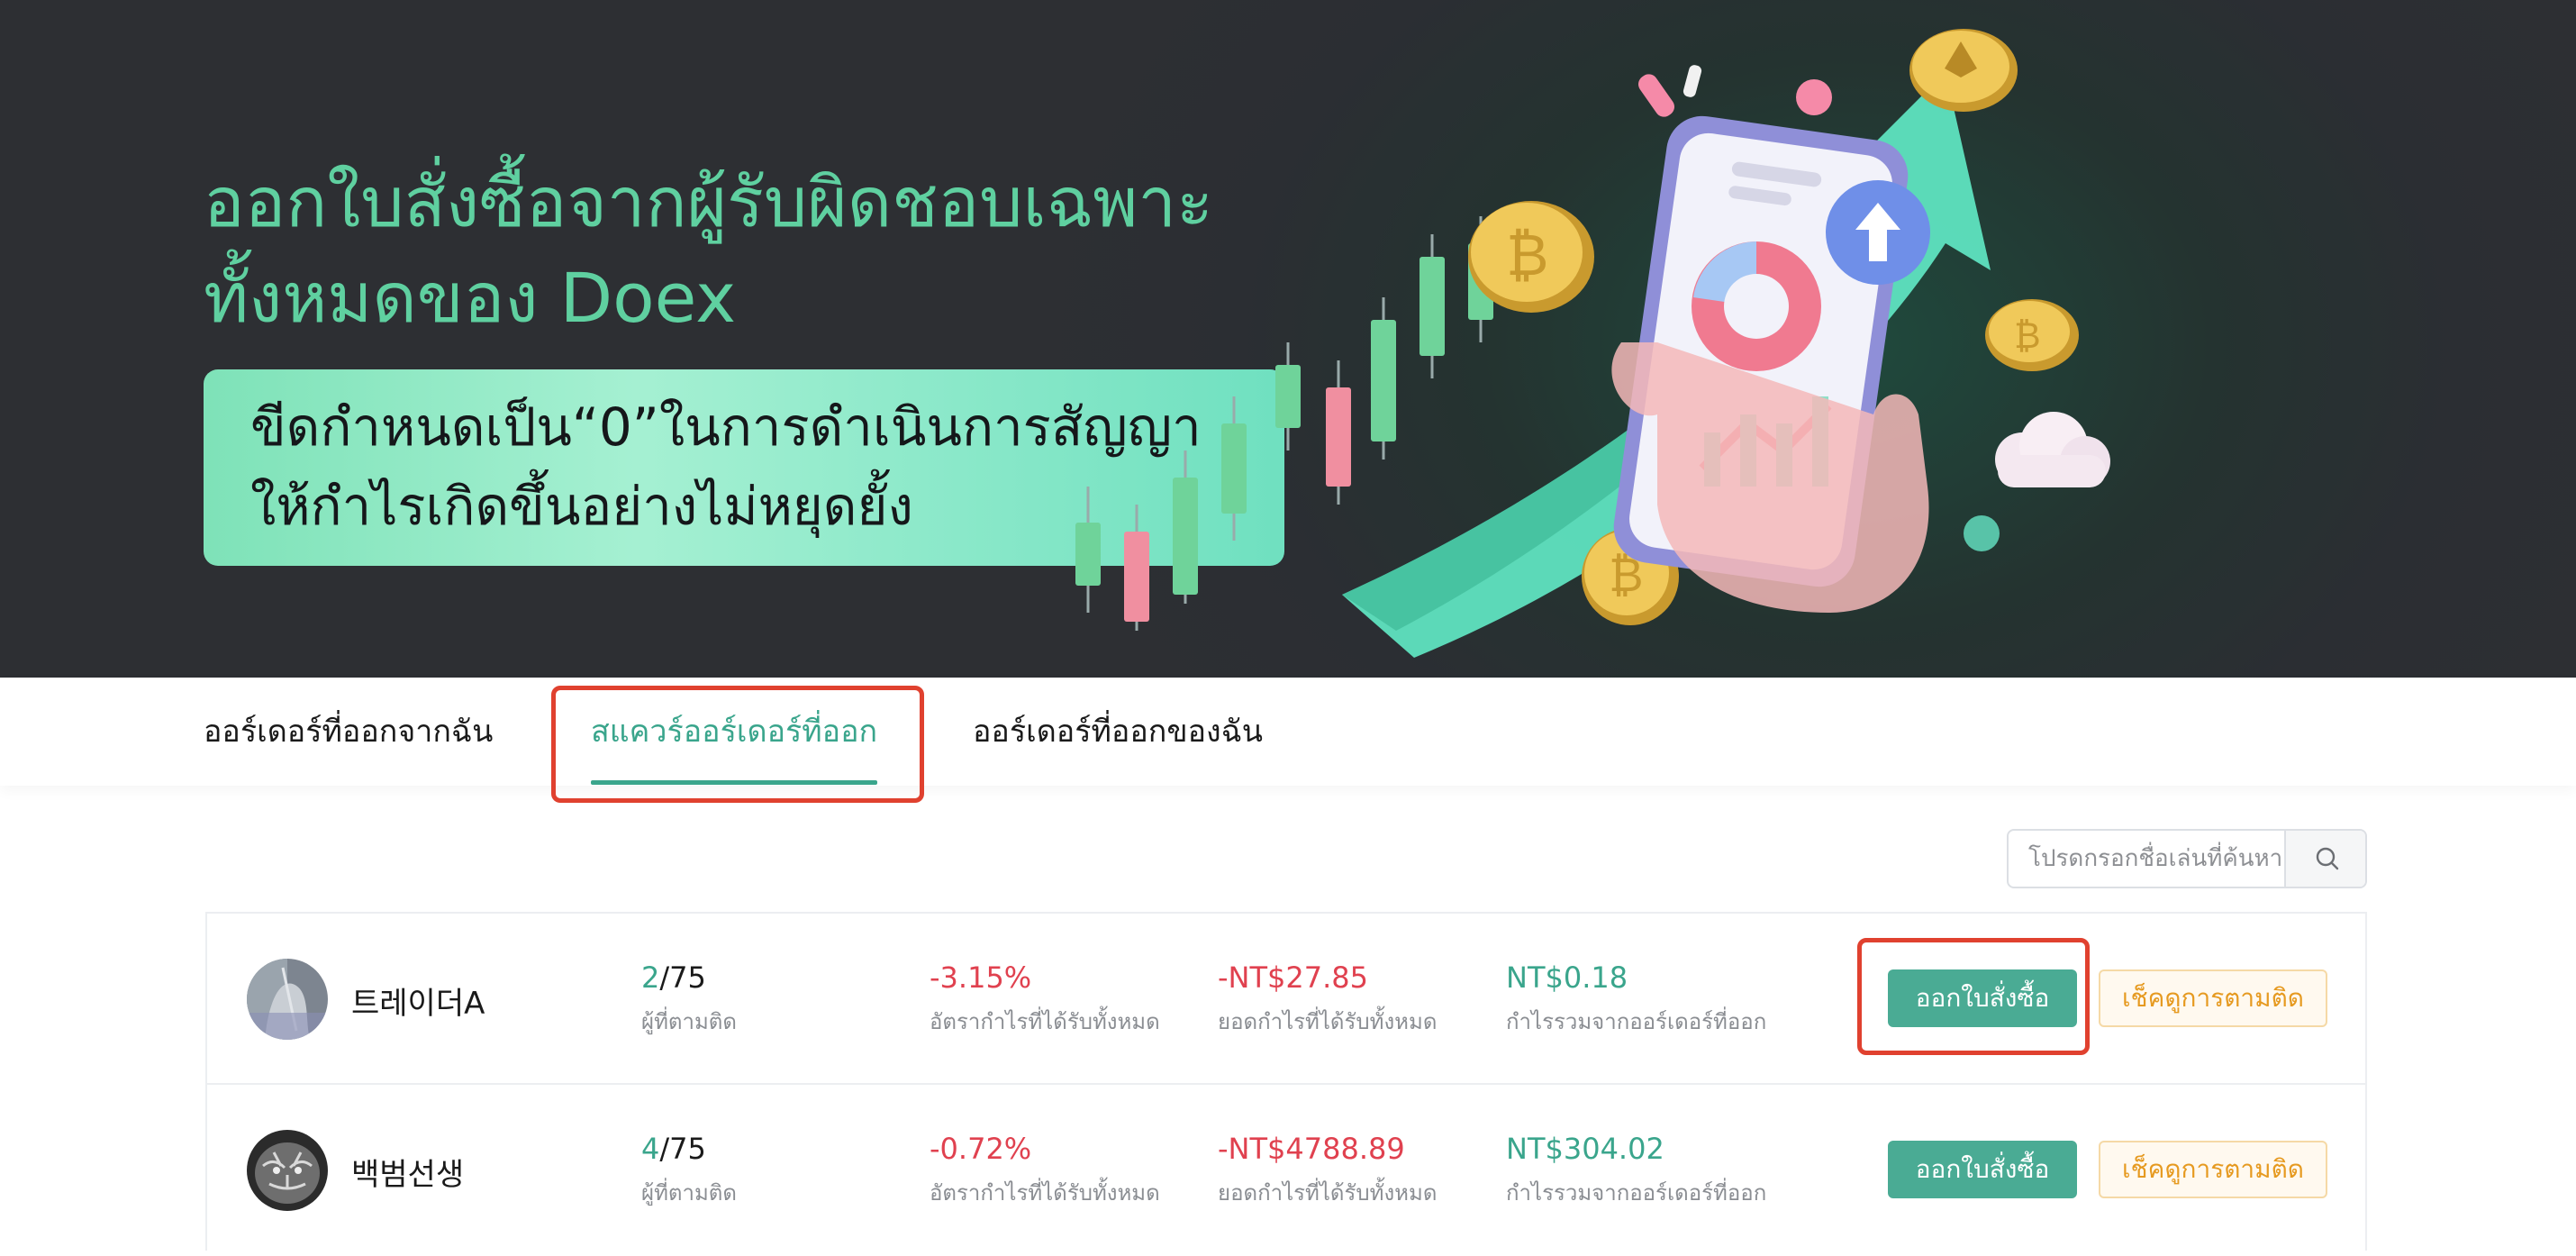 This screenshot has height=1256, width=2576. I want to click on trader-name: 백범선생, so click(408, 1175).